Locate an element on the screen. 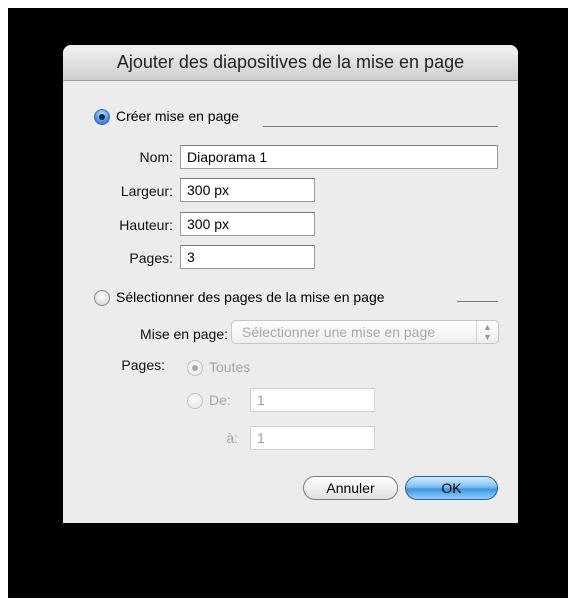 The height and width of the screenshot is (599, 576). from-label: De: is located at coordinates (220, 400).